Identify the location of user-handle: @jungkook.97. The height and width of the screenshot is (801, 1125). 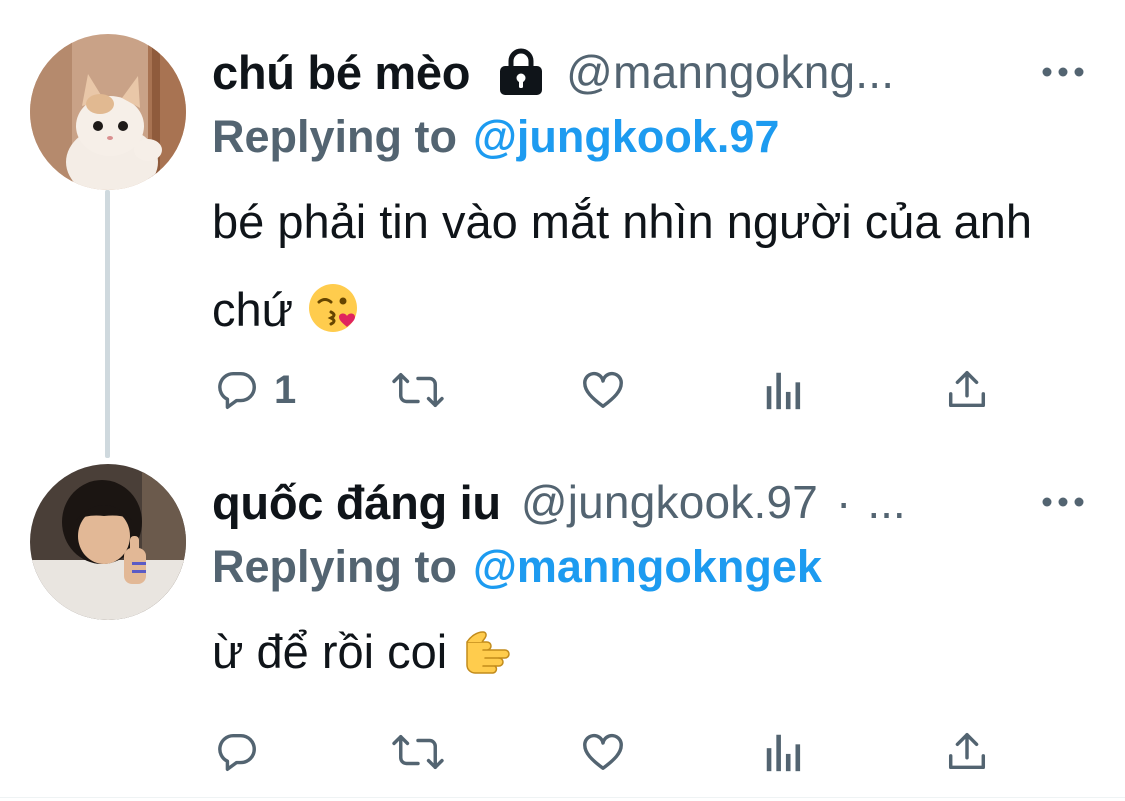
(669, 502).